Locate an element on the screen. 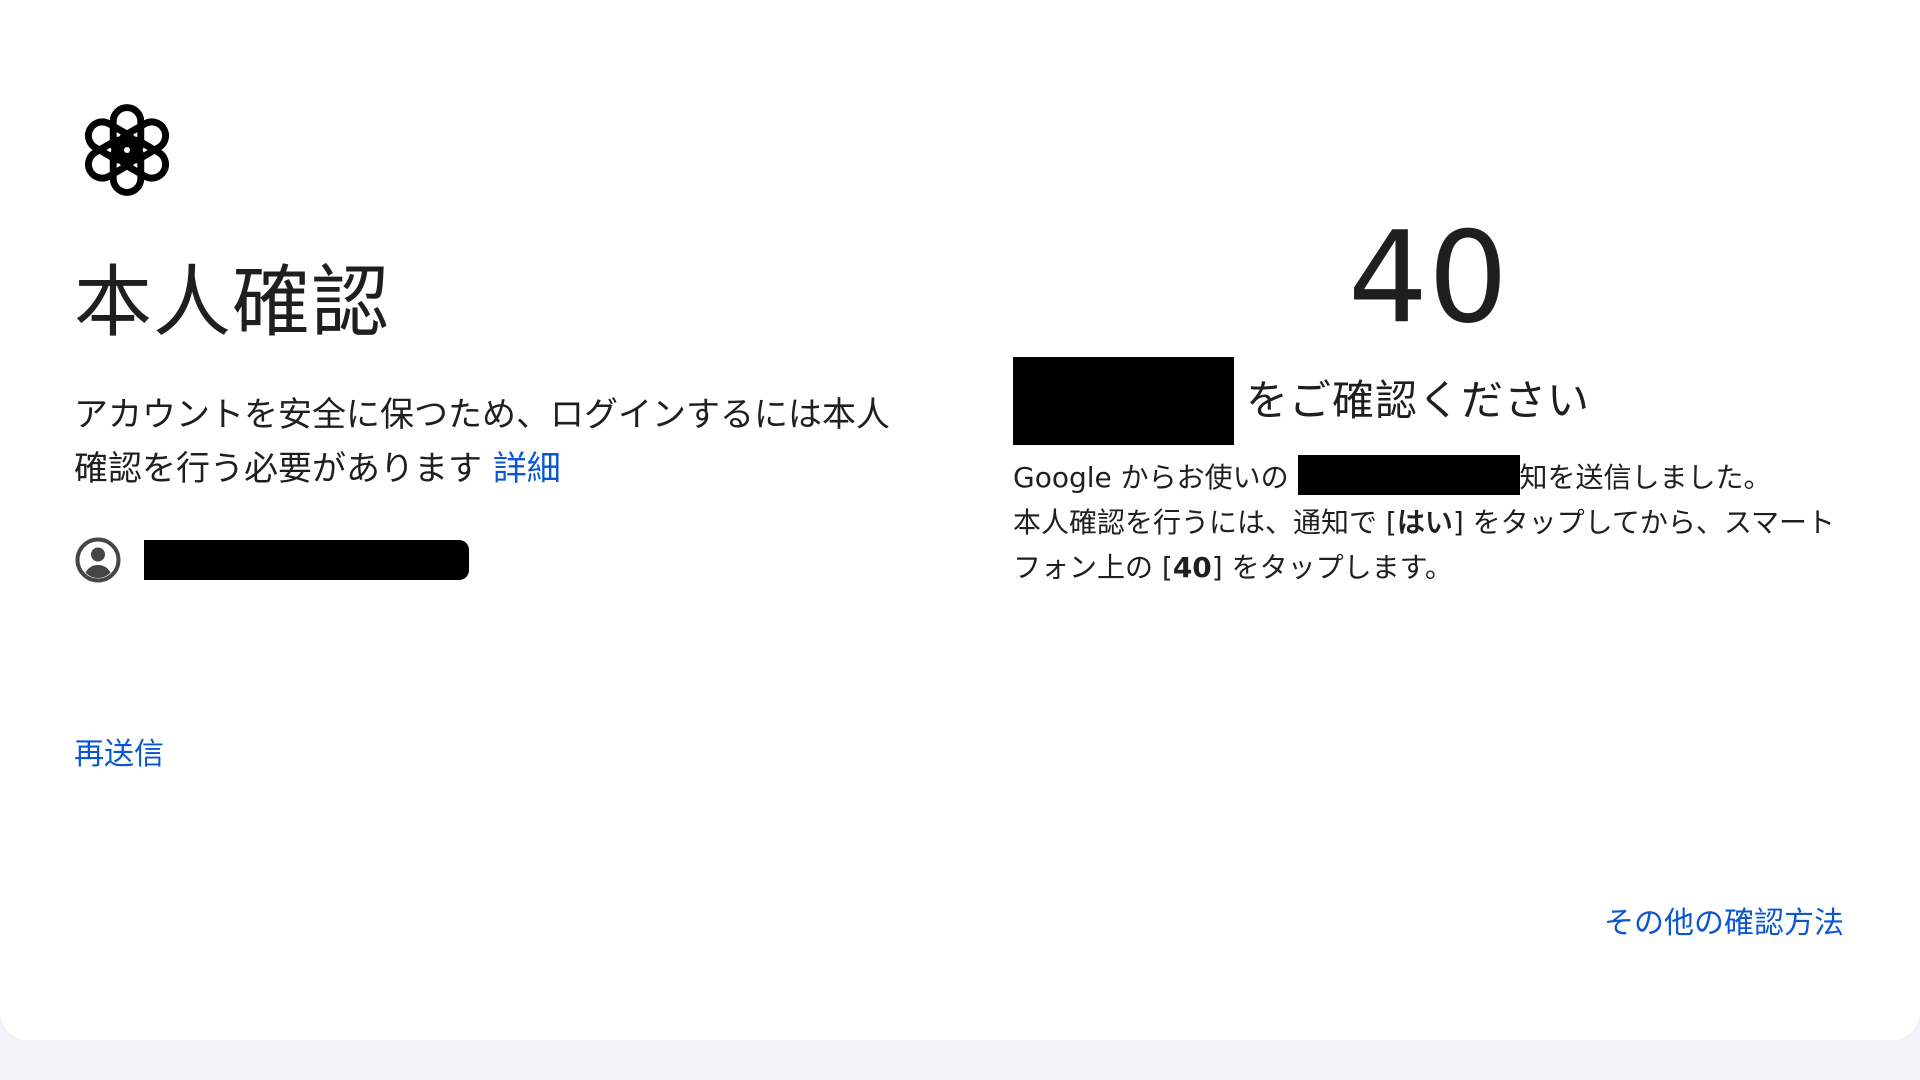 This screenshot has height=1080, width=1920. confirm-heading-row: をご確認ください is located at coordinates (1301, 401).